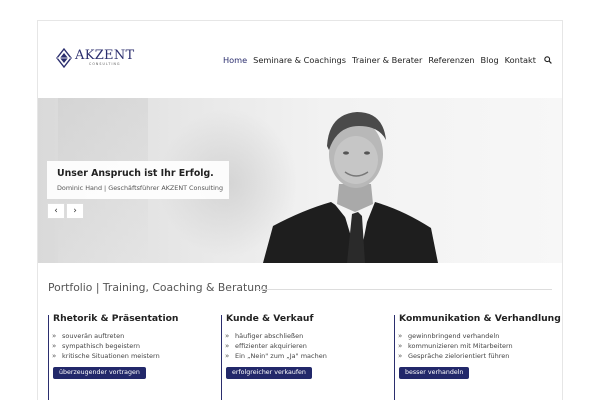 This screenshot has width=600, height=400. I want to click on list-item: » Ein „Nein" zum „Ja" machen, so click(276, 356).